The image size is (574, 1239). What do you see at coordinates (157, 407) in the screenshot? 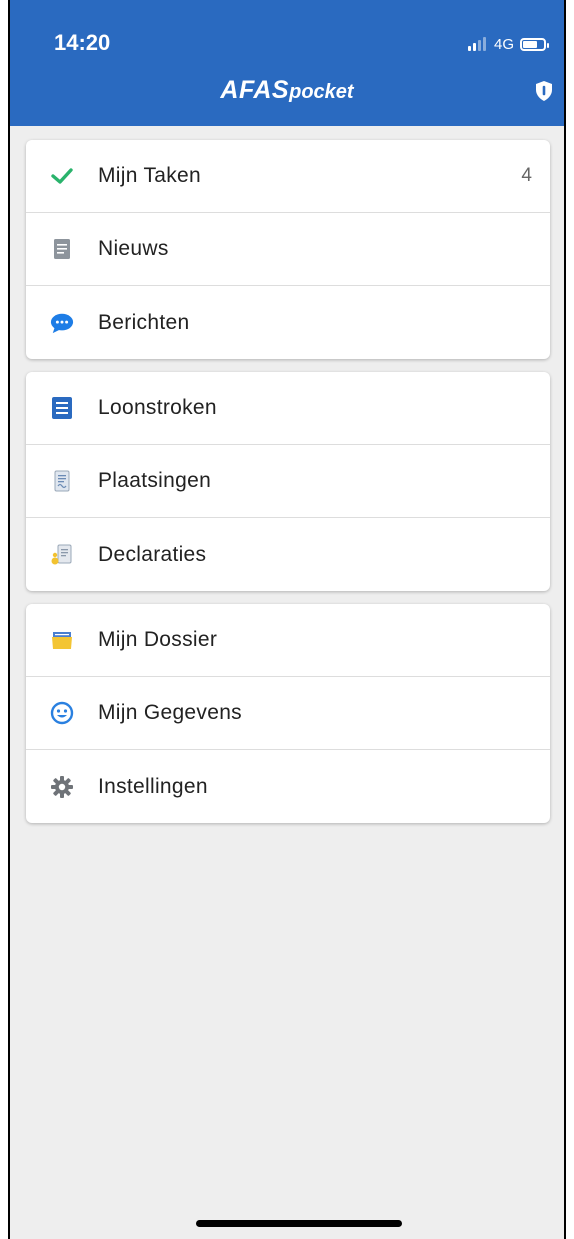
I see `menu-item-label: Loonstroken` at bounding box center [157, 407].